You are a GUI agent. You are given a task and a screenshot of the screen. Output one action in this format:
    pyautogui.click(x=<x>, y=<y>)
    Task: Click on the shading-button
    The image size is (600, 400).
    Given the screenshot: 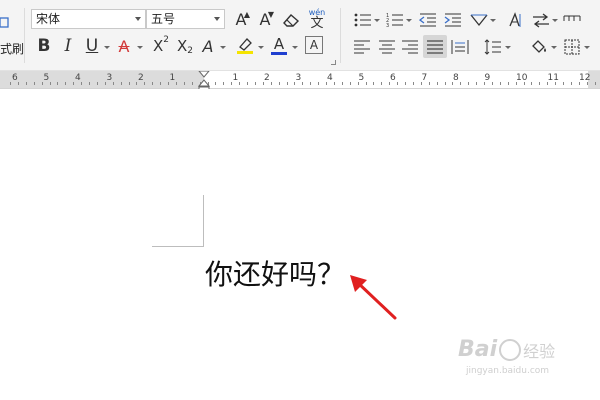 What is the action you would take?
    pyautogui.click(x=539, y=47)
    